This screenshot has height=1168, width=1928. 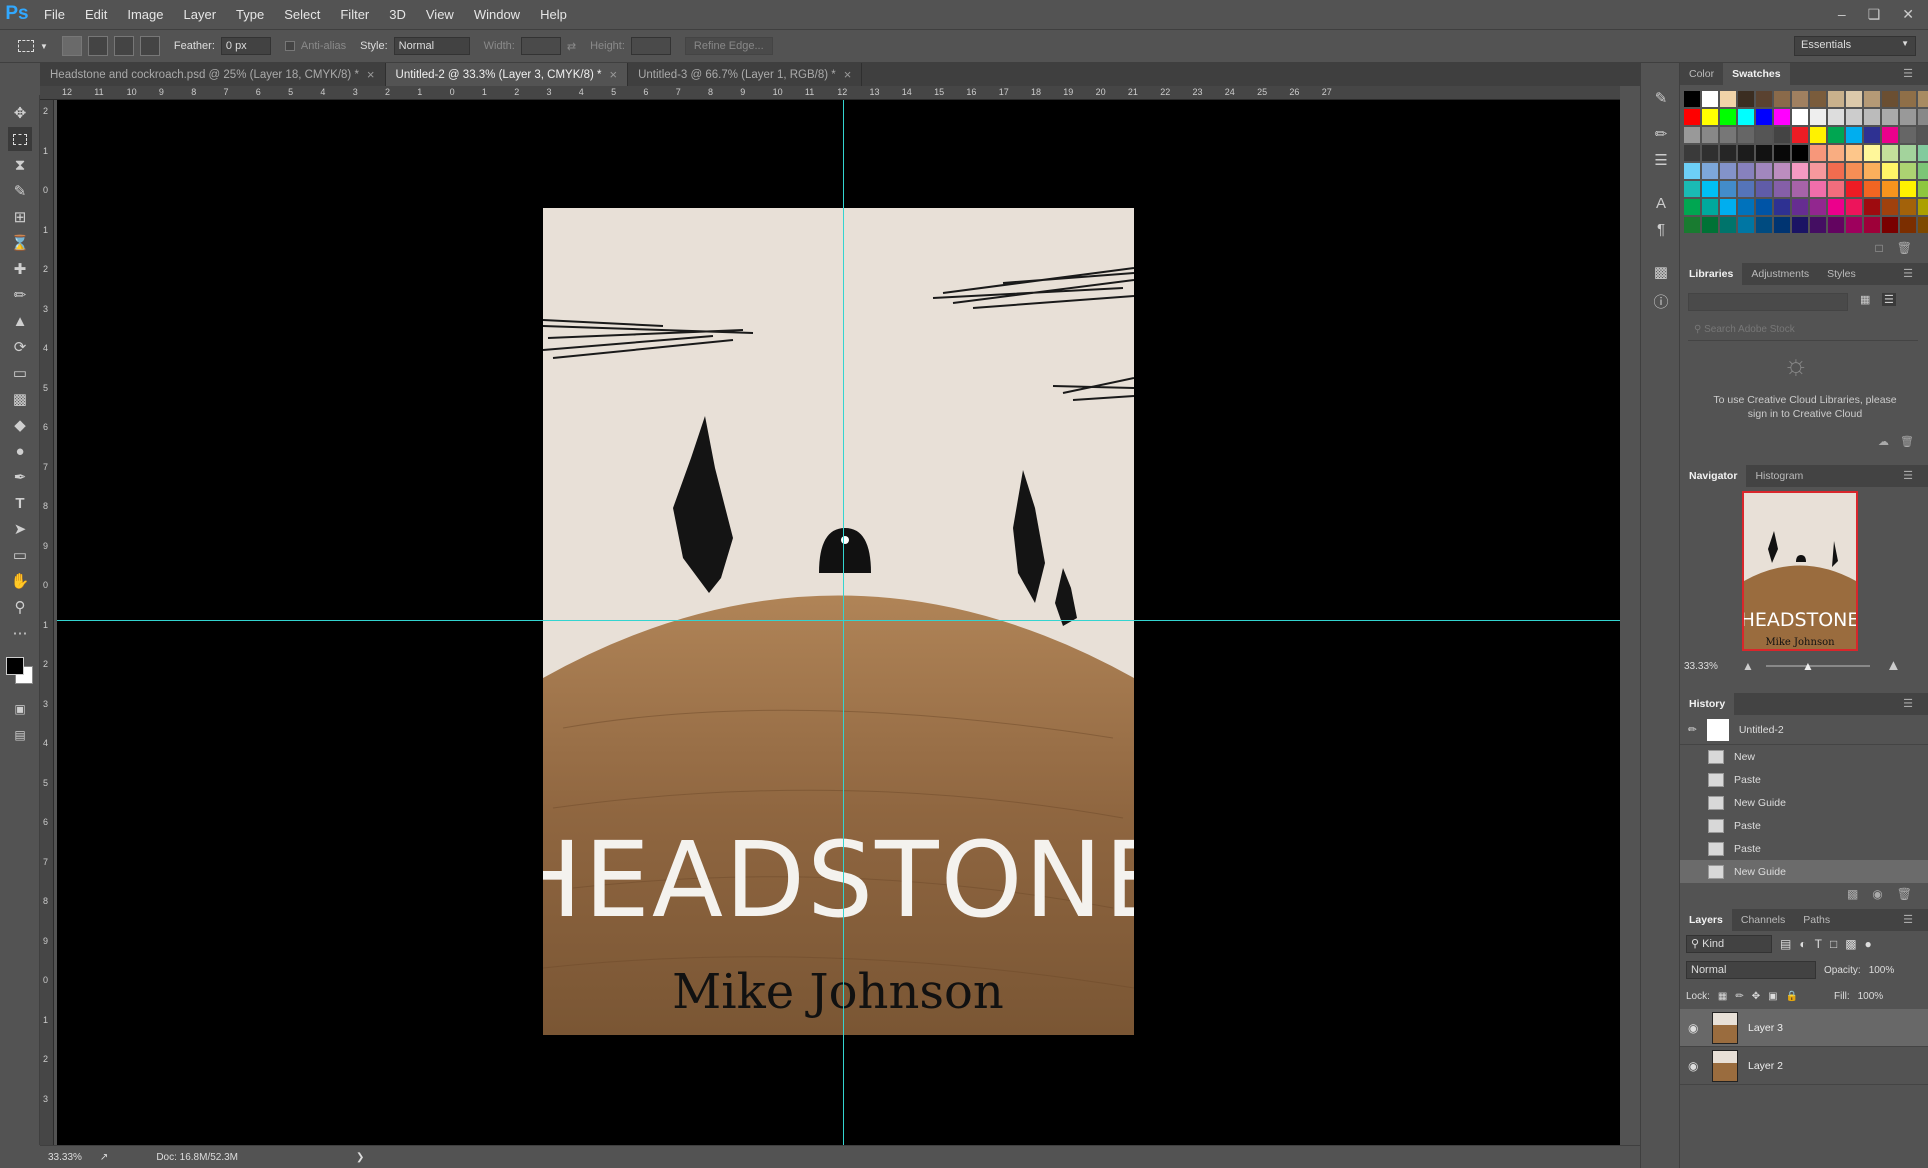 What do you see at coordinates (1661, 205) in the screenshot?
I see `character-dock-icon: A` at bounding box center [1661, 205].